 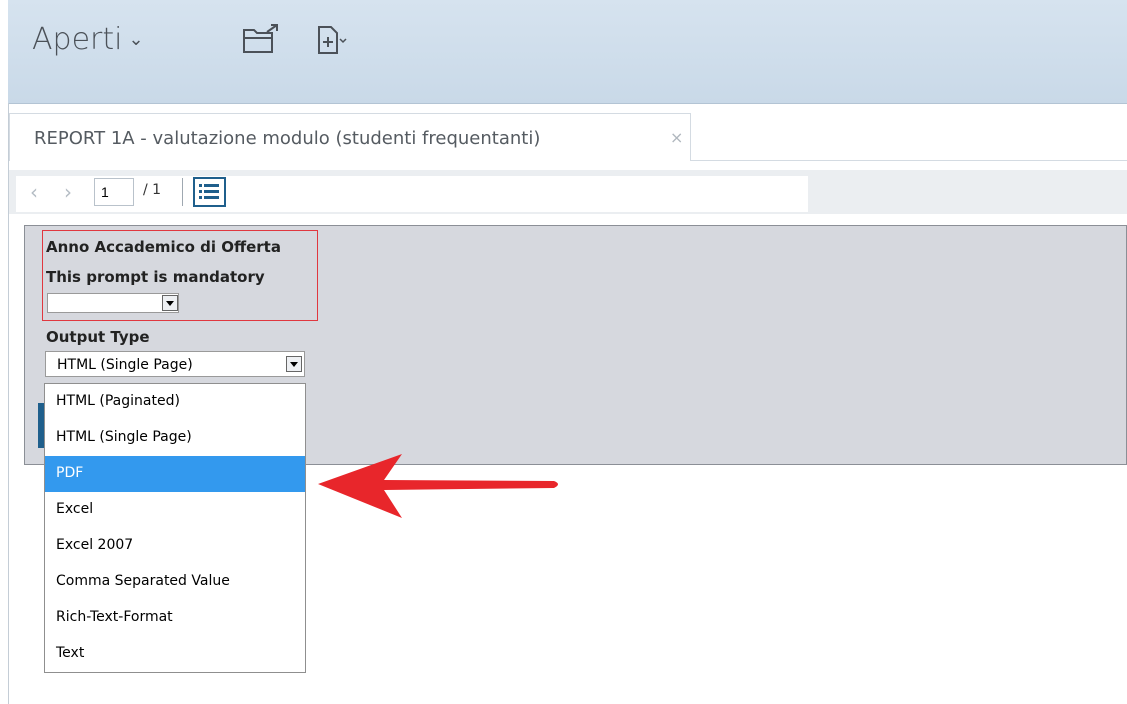 What do you see at coordinates (98, 337) in the screenshot?
I see `output-type-label: Output Type` at bounding box center [98, 337].